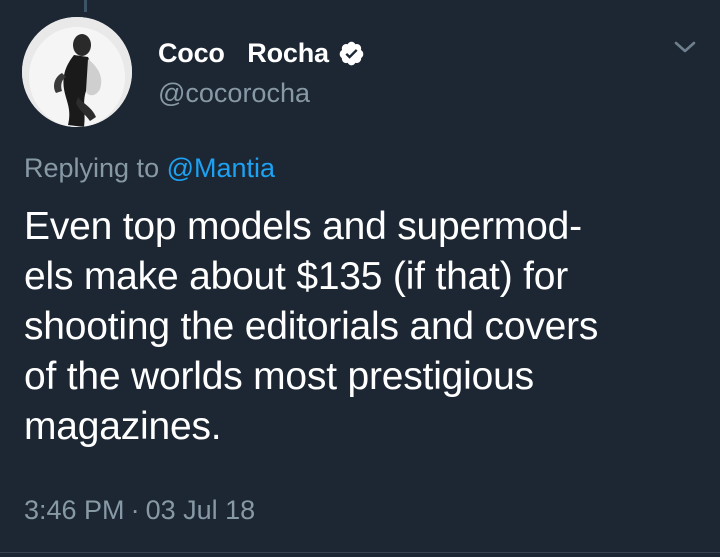  Describe the element at coordinates (74, 510) in the screenshot. I see `tweet-time: 3:46 PM` at that location.